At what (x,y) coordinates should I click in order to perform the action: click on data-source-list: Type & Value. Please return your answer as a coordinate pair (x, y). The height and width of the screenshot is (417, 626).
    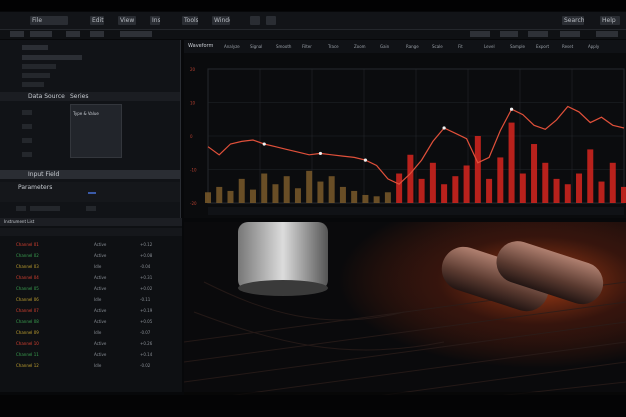
    Looking at the image, I should click on (96, 131).